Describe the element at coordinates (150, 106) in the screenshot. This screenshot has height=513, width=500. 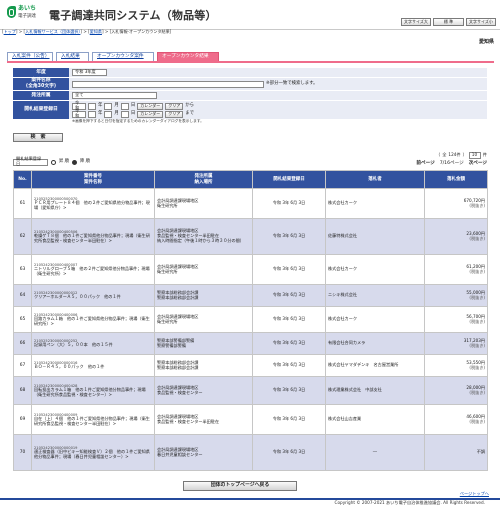
I see `calendar-from-button: カレンダー` at that location.